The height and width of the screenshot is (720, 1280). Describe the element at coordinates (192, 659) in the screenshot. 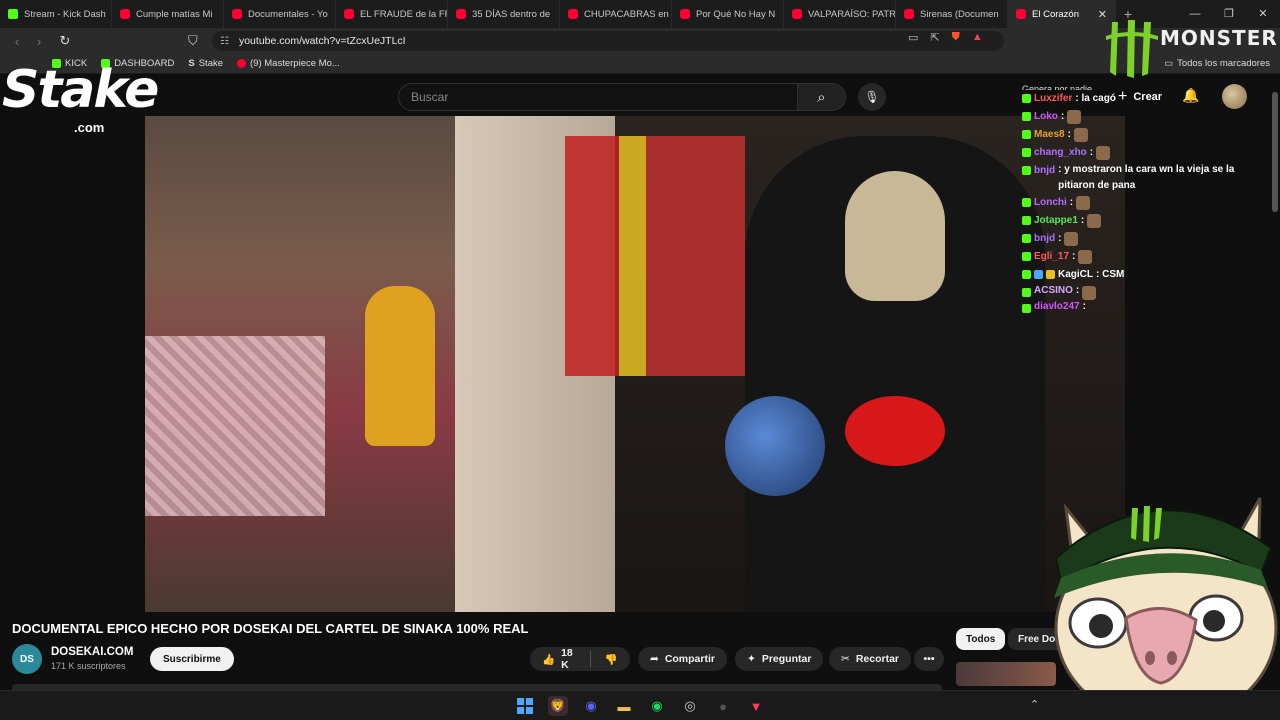

I see `subscribe-button: Suscribirme` at that location.